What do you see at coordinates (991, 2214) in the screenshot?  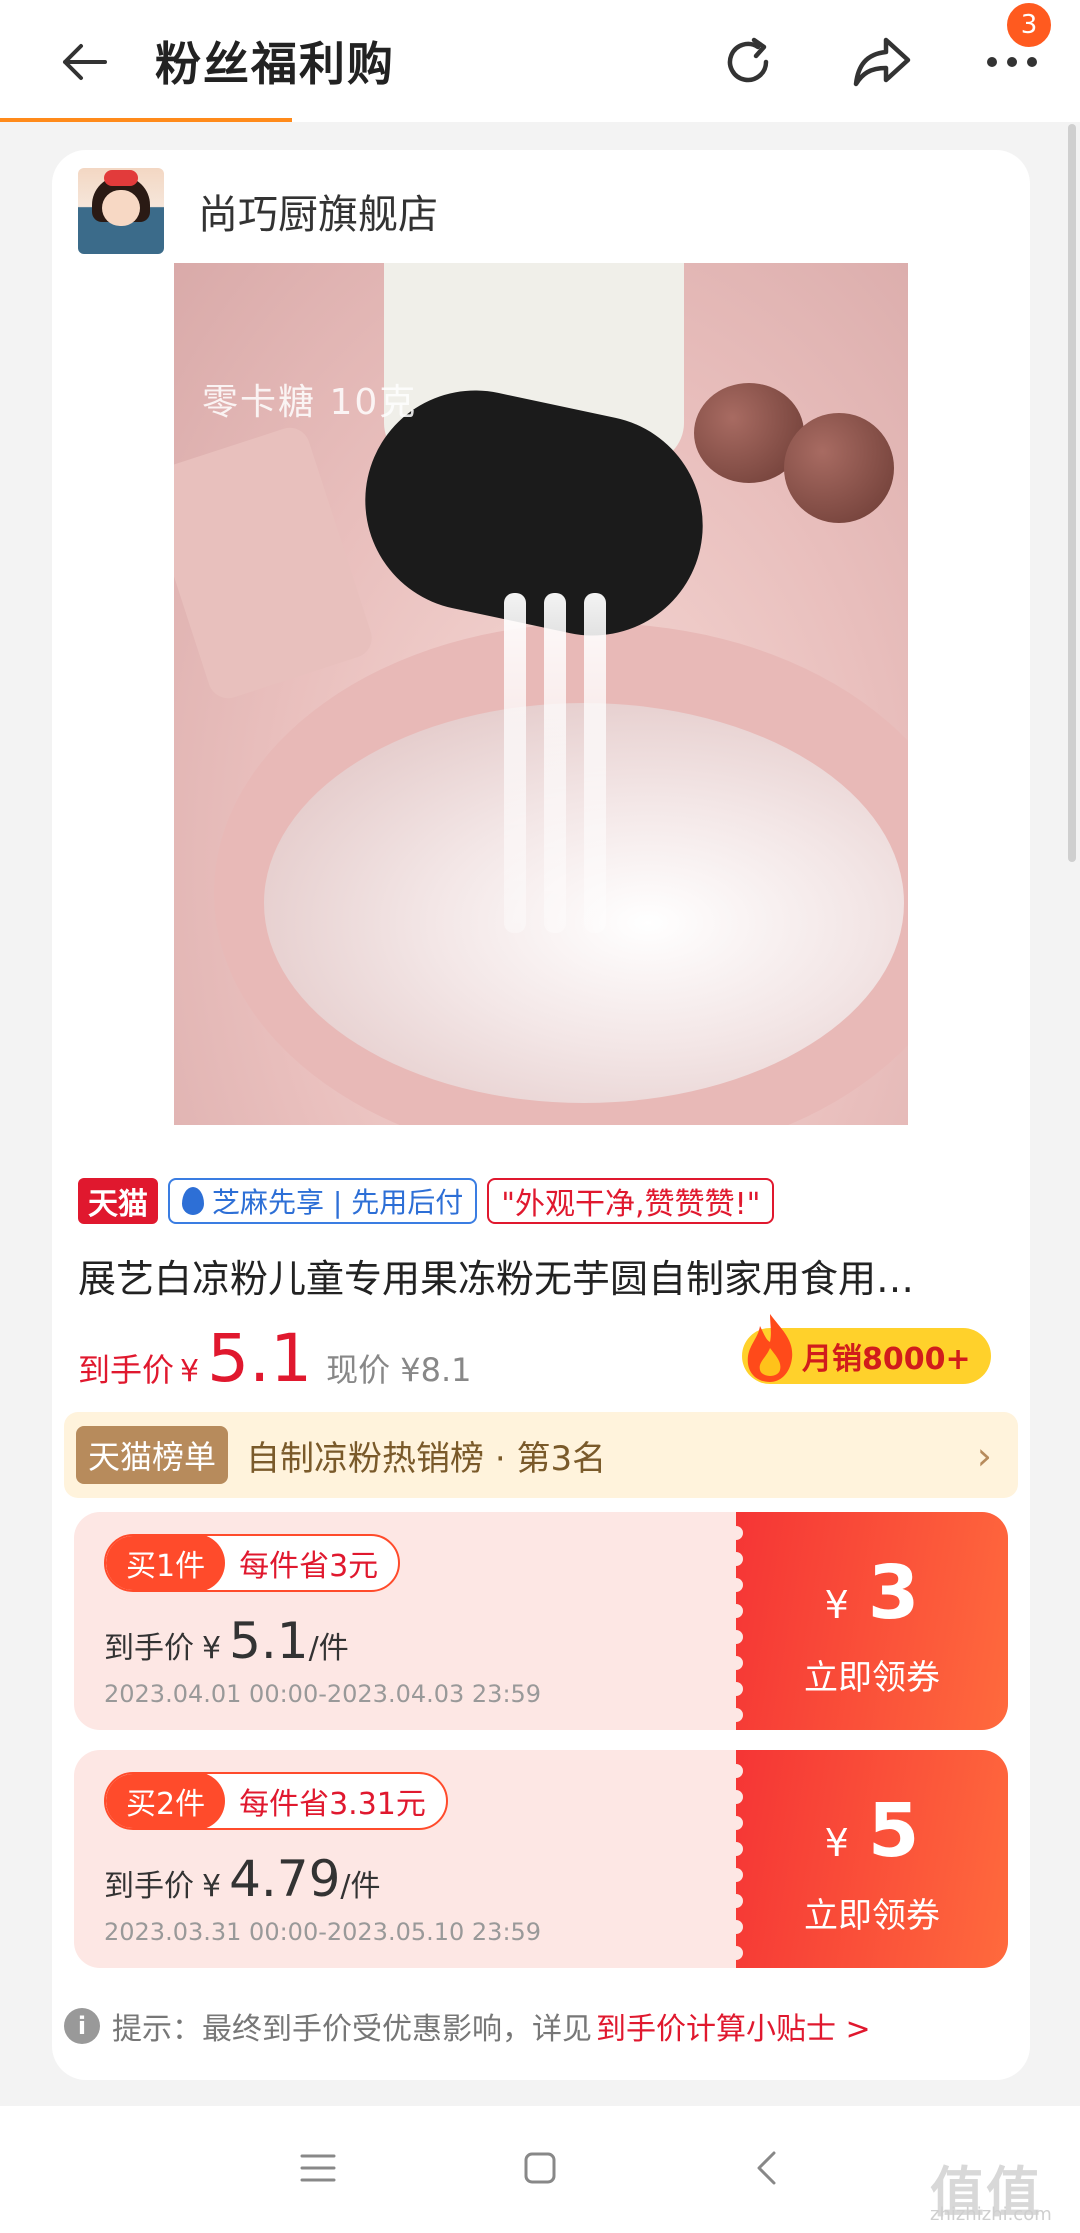 I see `watermark-url: zhizhizhi.com` at bounding box center [991, 2214].